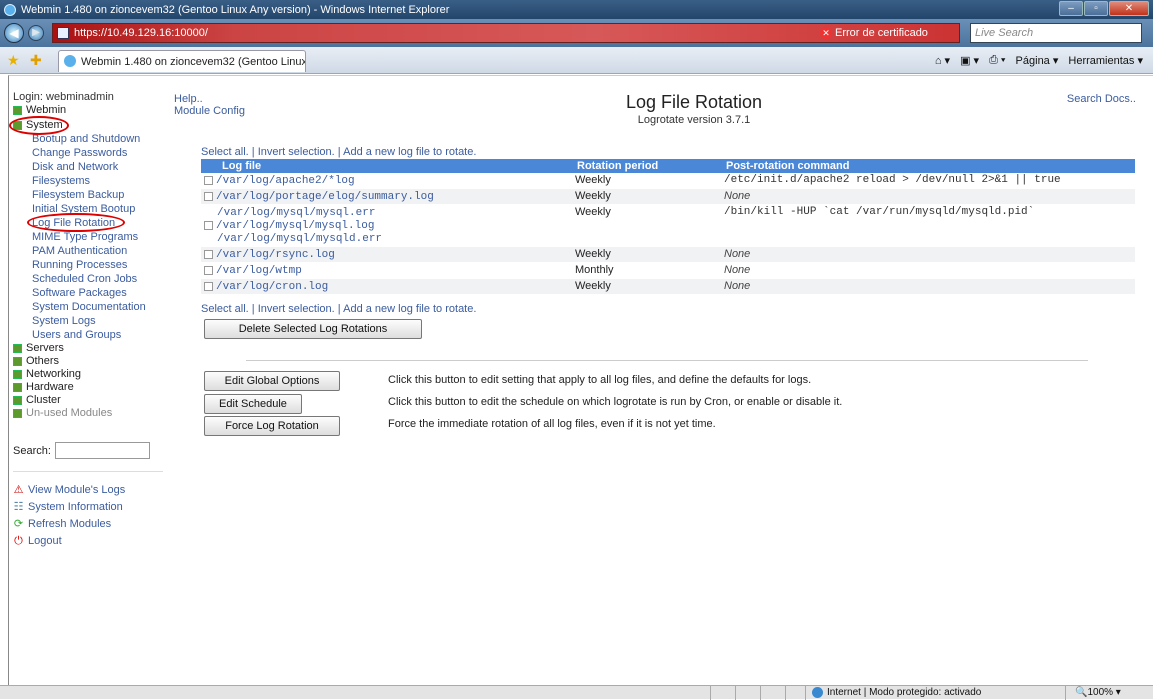  What do you see at coordinates (209, 99) in the screenshot?
I see `help-link: Help..` at bounding box center [209, 99].